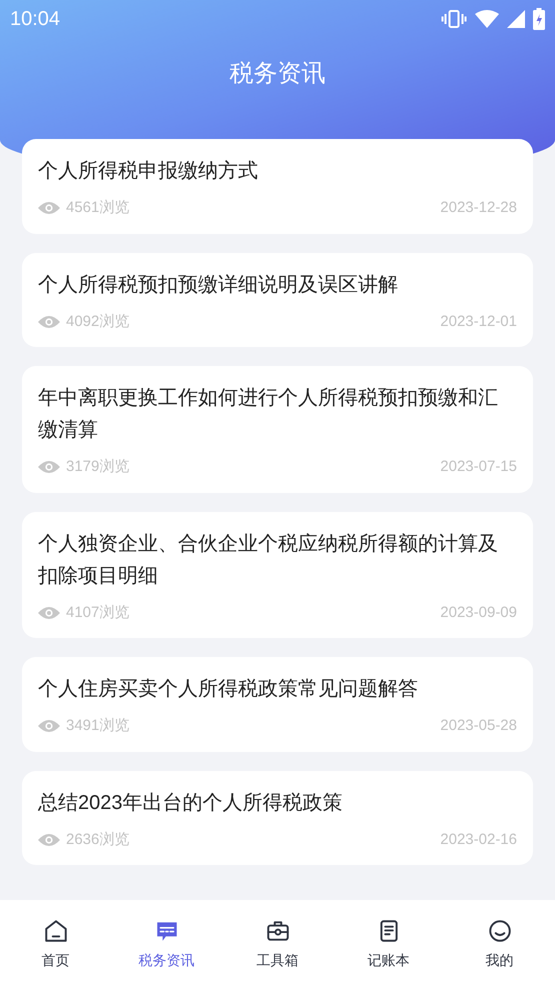 The image size is (555, 986). Describe the element at coordinates (191, 803) in the screenshot. I see `article-title: 总结2023年出台的个人所得税政策` at that location.